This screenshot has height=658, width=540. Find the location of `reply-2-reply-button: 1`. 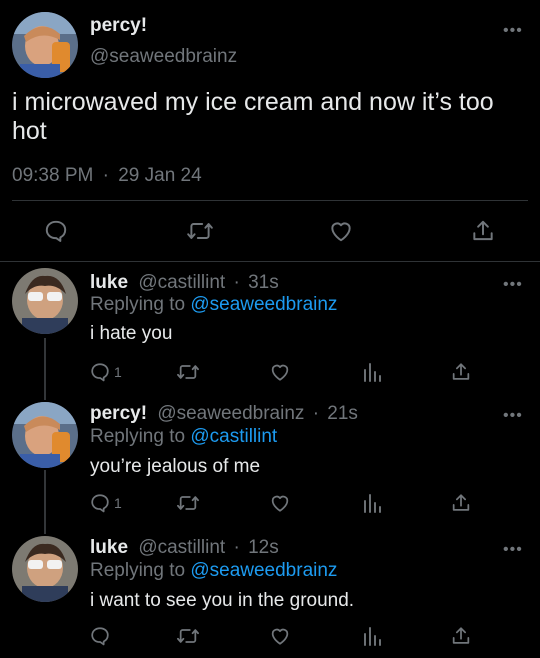

reply-2-reply-button: 1 is located at coordinates (105, 503).